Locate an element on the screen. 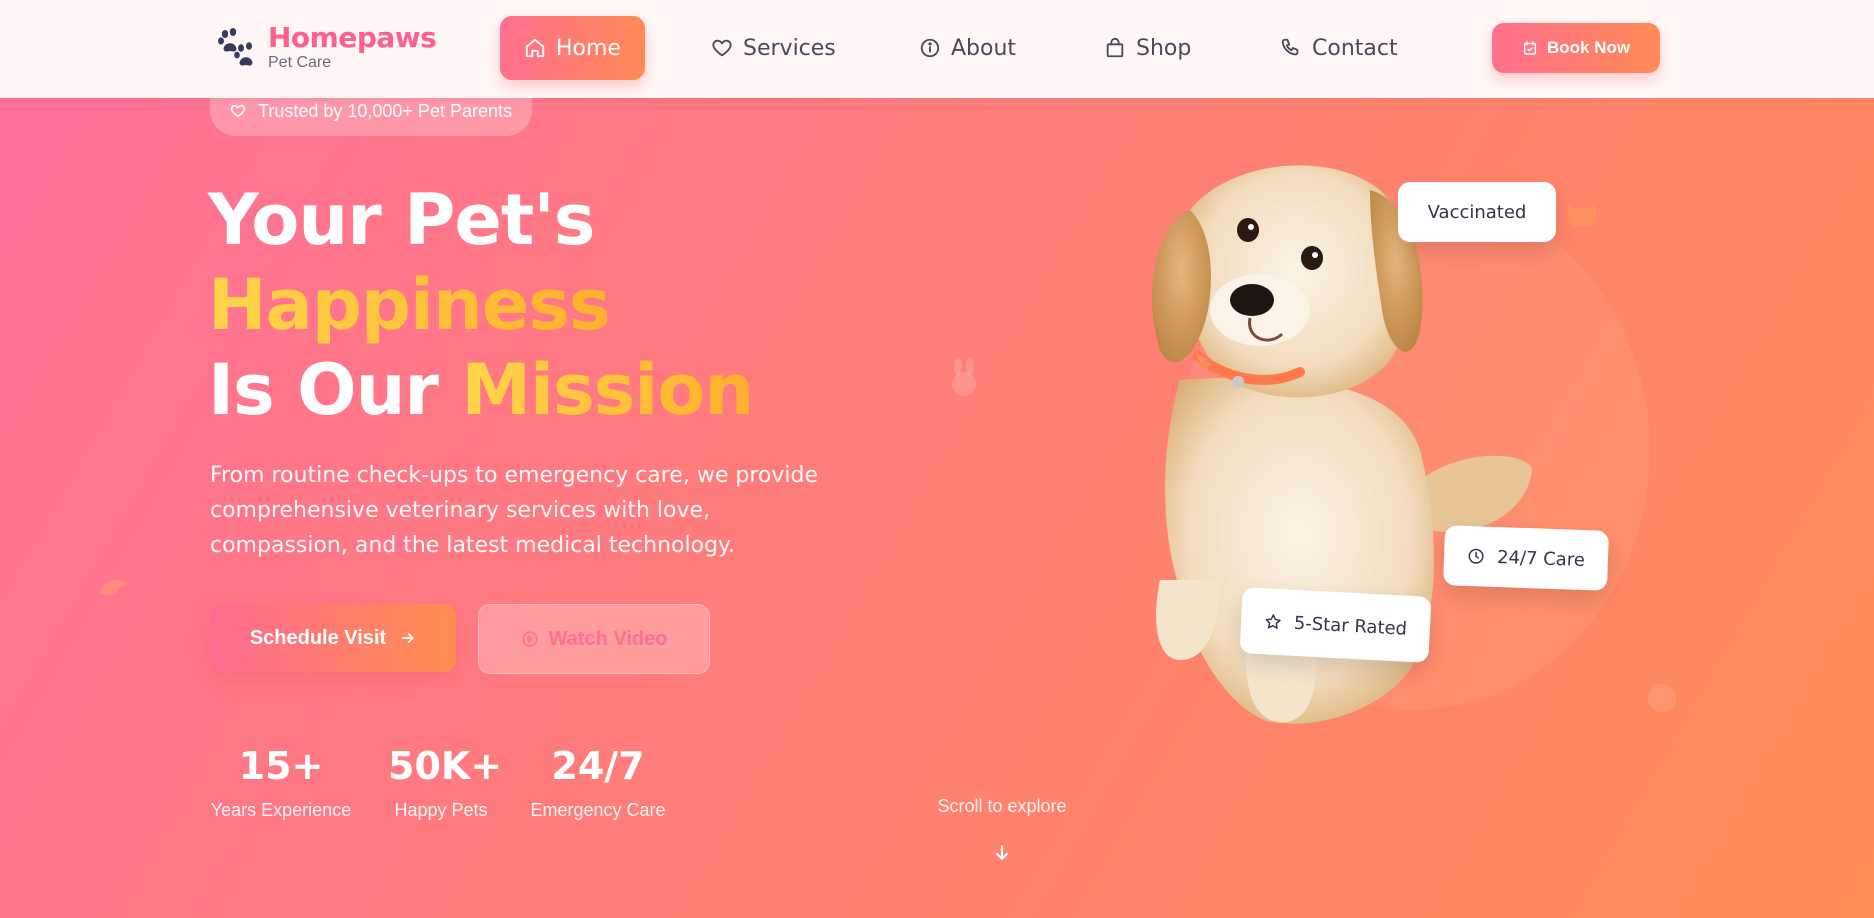 Image resolution: width=1874 pixels, height=918 pixels. cat-icon is located at coordinates (1582, 214).